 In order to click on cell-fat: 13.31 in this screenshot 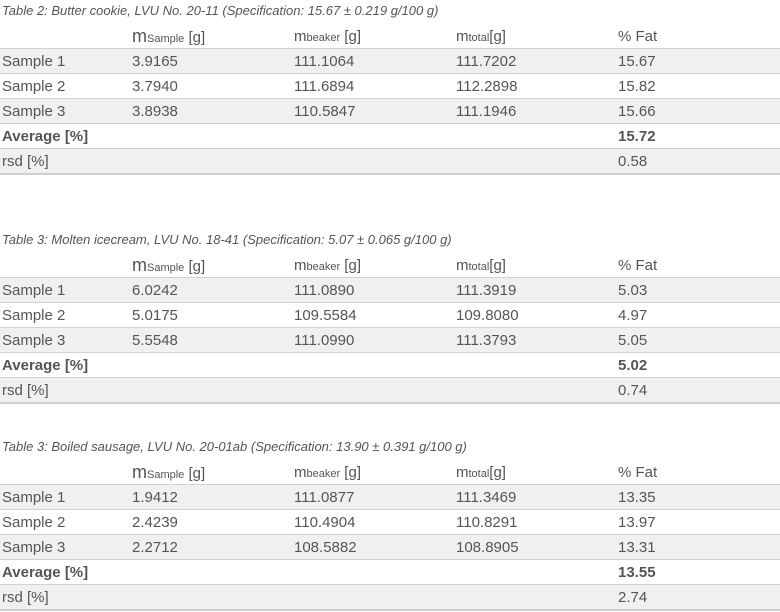, I will do `click(698, 547)`.